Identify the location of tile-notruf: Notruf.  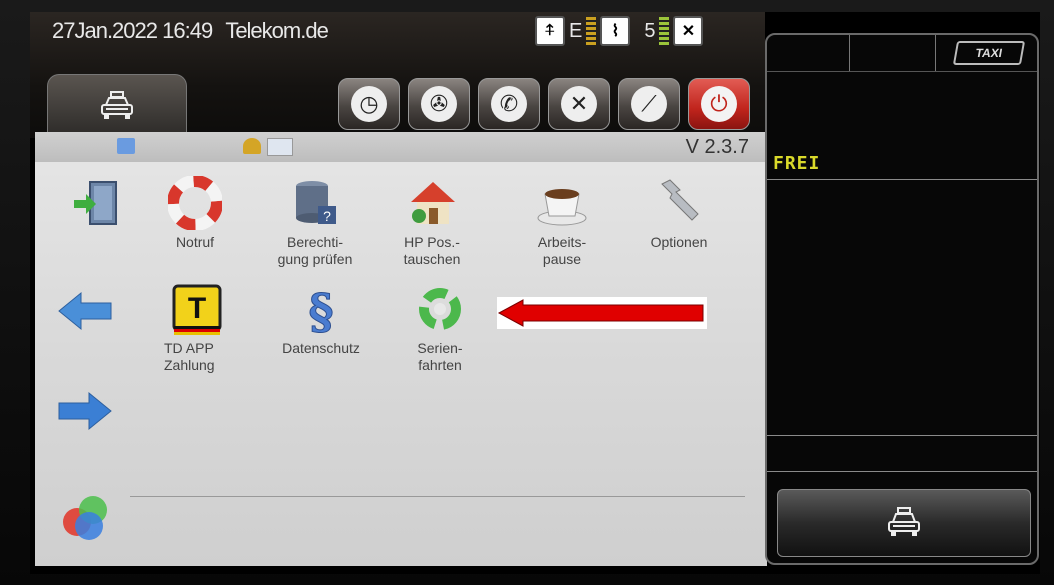
(195, 213).